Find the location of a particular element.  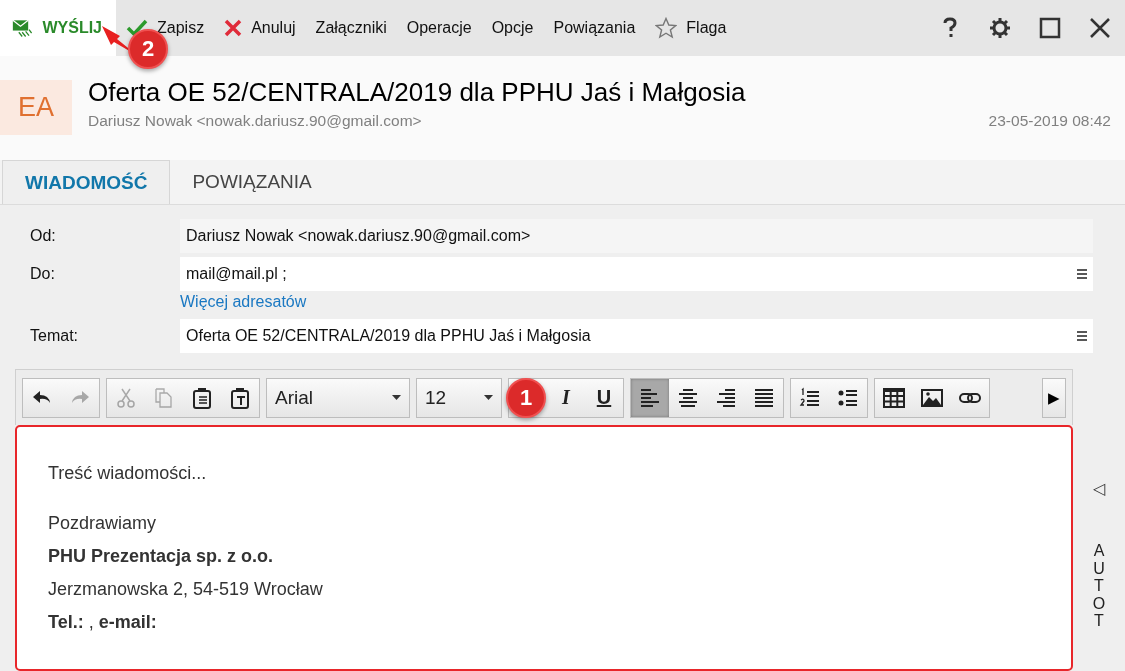

maximize-icon is located at coordinates (1050, 28).